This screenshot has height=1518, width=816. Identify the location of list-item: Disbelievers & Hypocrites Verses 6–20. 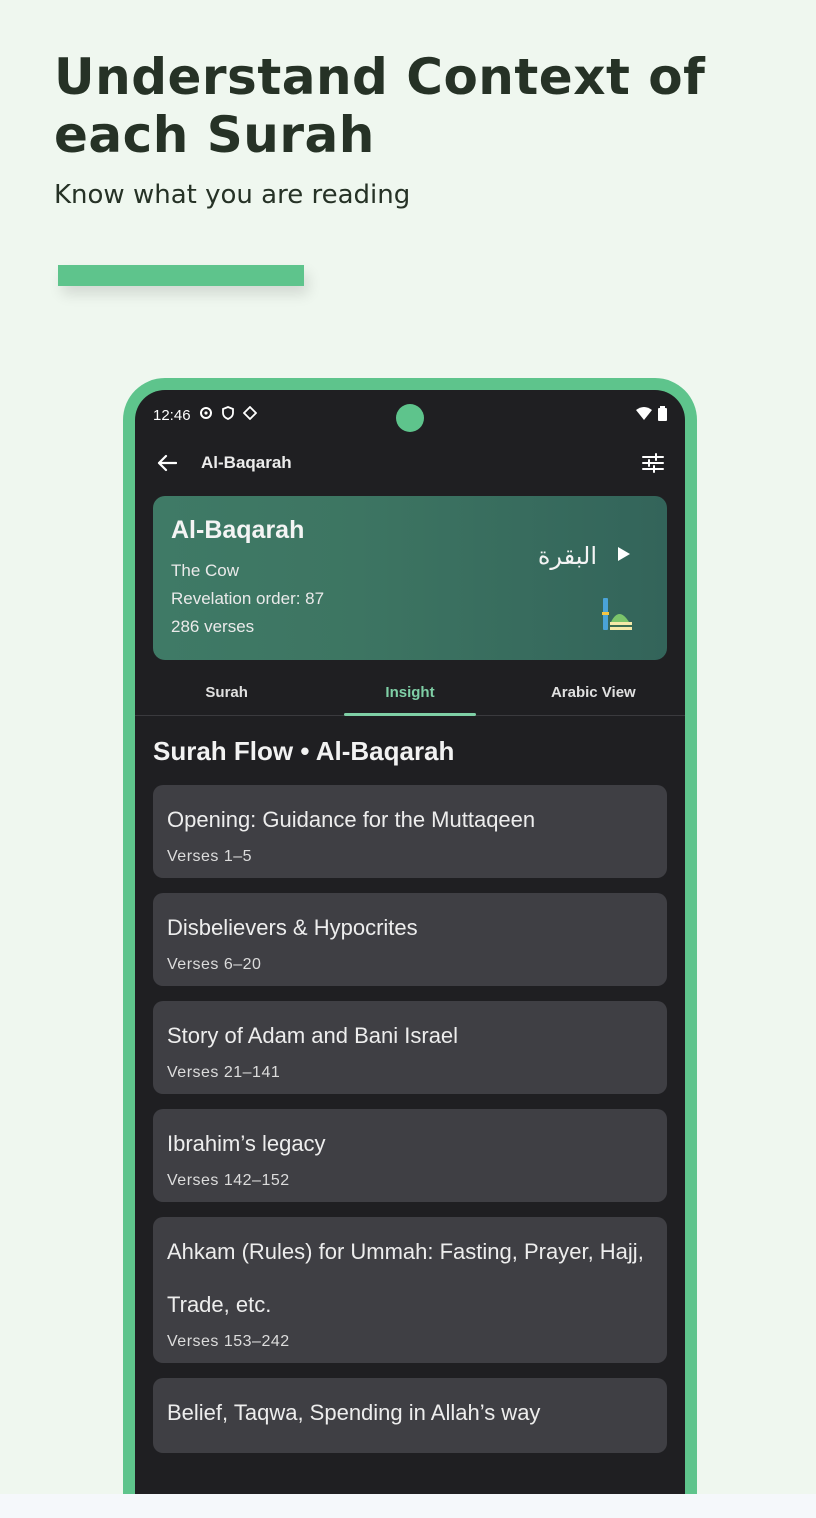
(410, 939).